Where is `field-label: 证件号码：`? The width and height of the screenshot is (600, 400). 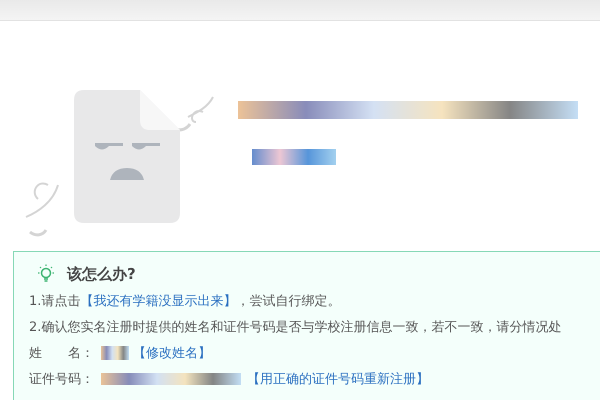 field-label: 证件号码： is located at coordinates (62, 379).